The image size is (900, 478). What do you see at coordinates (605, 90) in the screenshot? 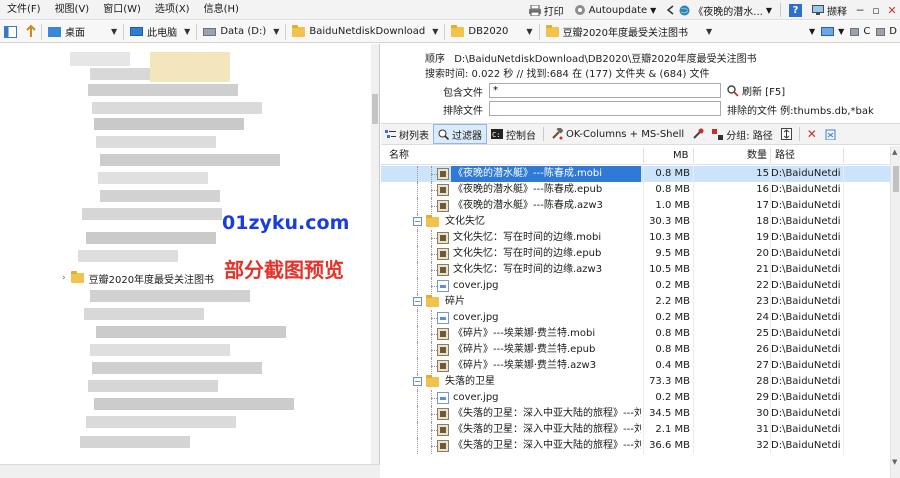
I see `include-files-input` at bounding box center [605, 90].